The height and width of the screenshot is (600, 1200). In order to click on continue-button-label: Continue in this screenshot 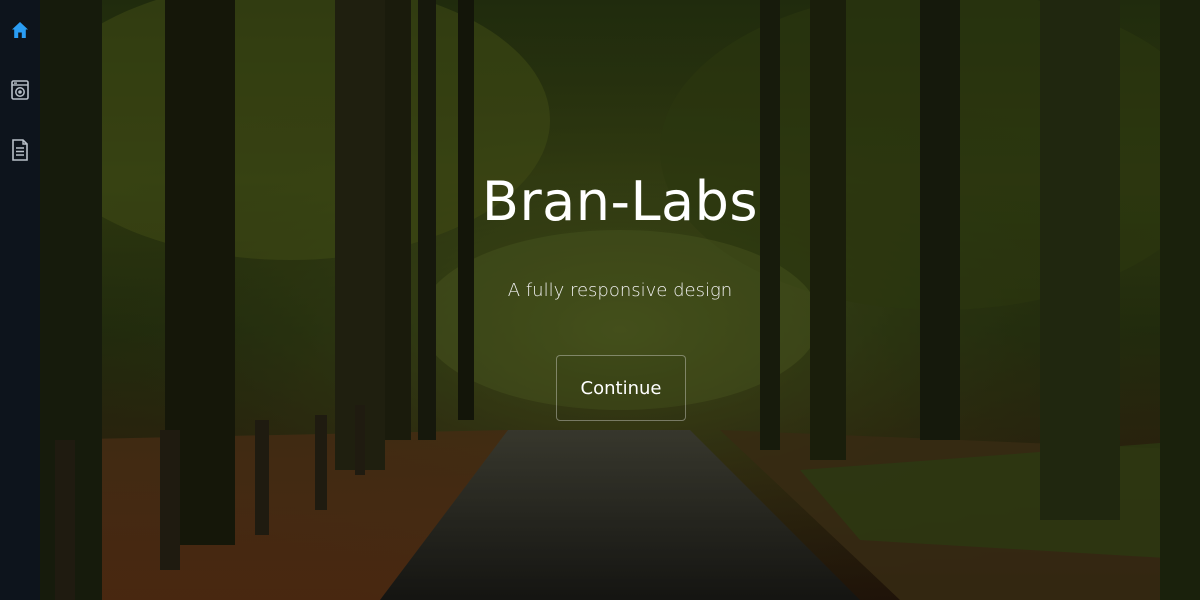, I will do `click(621, 388)`.